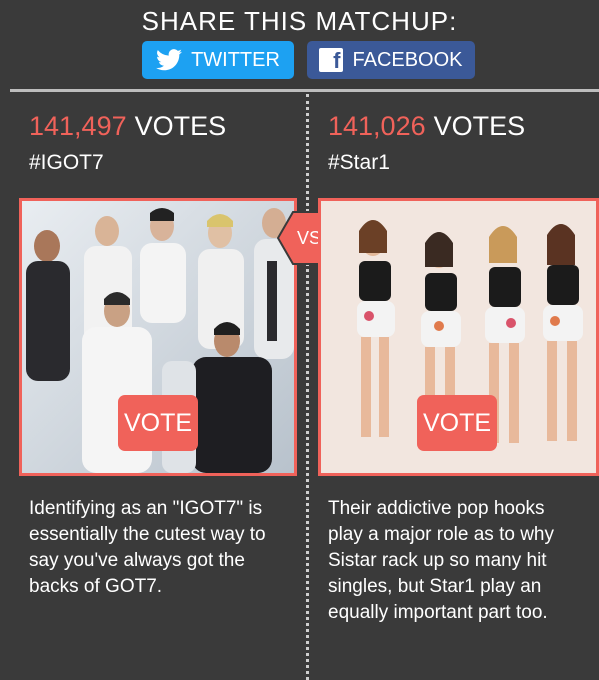 This screenshot has height=680, width=599. Describe the element at coordinates (307, 387) in the screenshot. I see `column-divider` at that location.